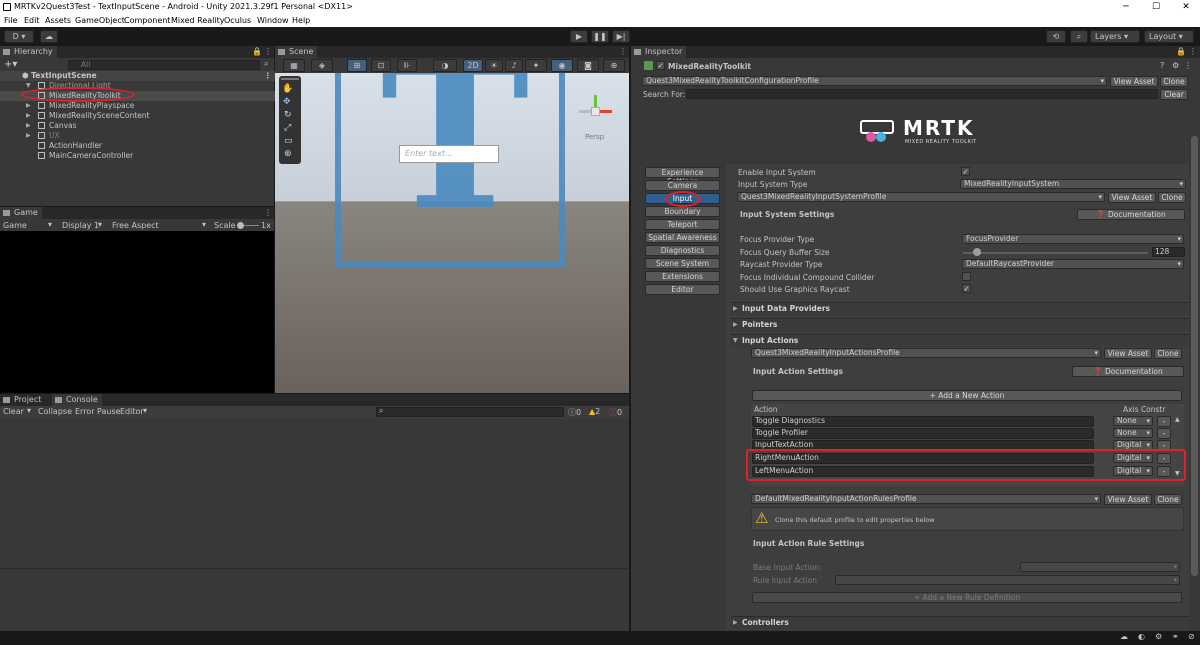 This screenshot has width=1200, height=645. Describe the element at coordinates (1141, 636) in the screenshot. I see `progress-icon: ◐` at that location.